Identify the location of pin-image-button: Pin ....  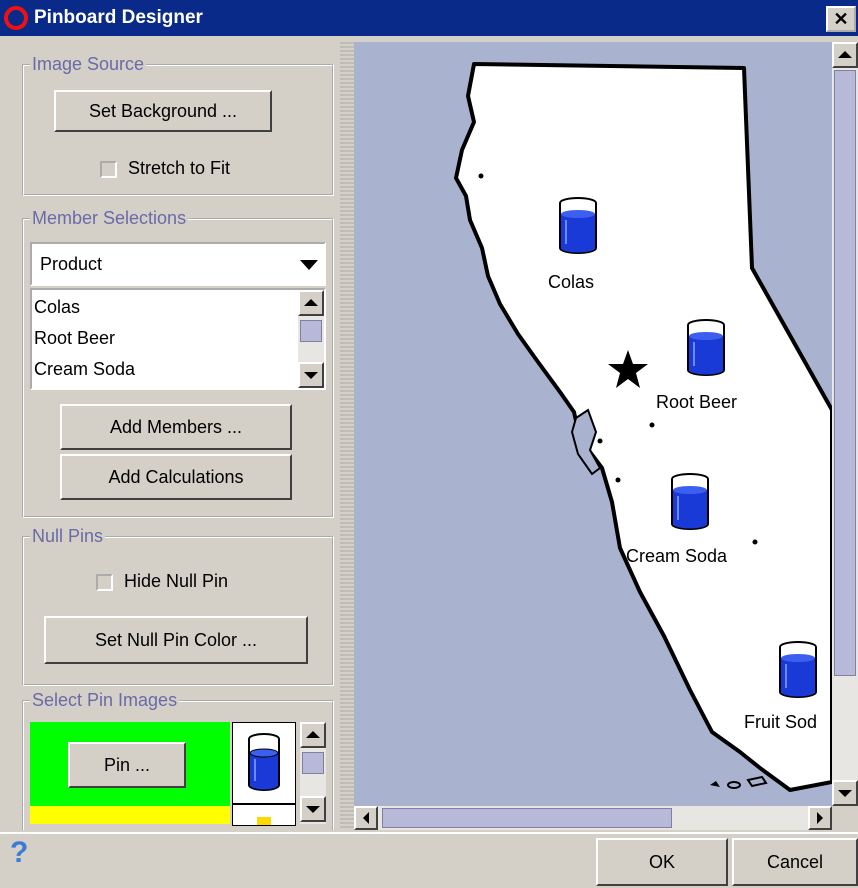
(127, 765).